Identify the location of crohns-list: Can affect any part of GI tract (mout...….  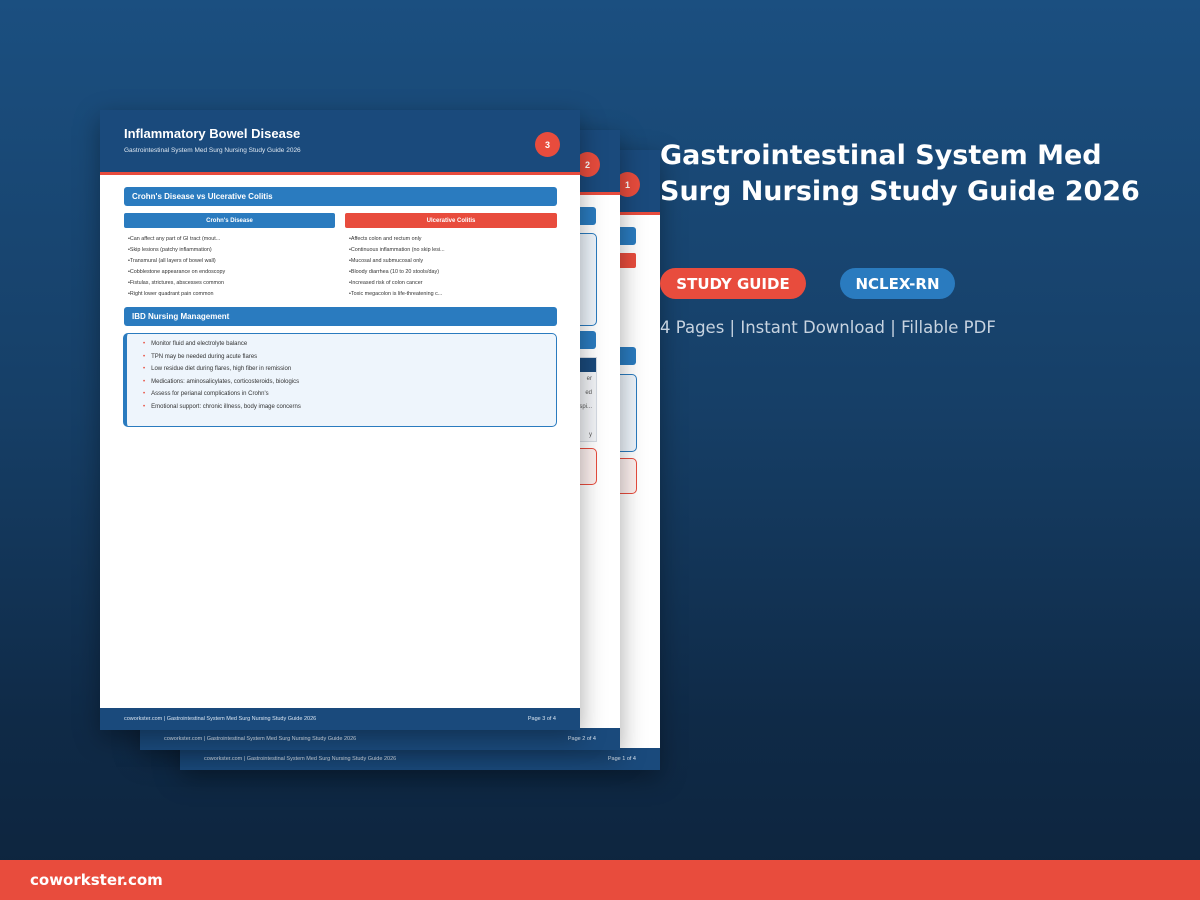
(176, 267).